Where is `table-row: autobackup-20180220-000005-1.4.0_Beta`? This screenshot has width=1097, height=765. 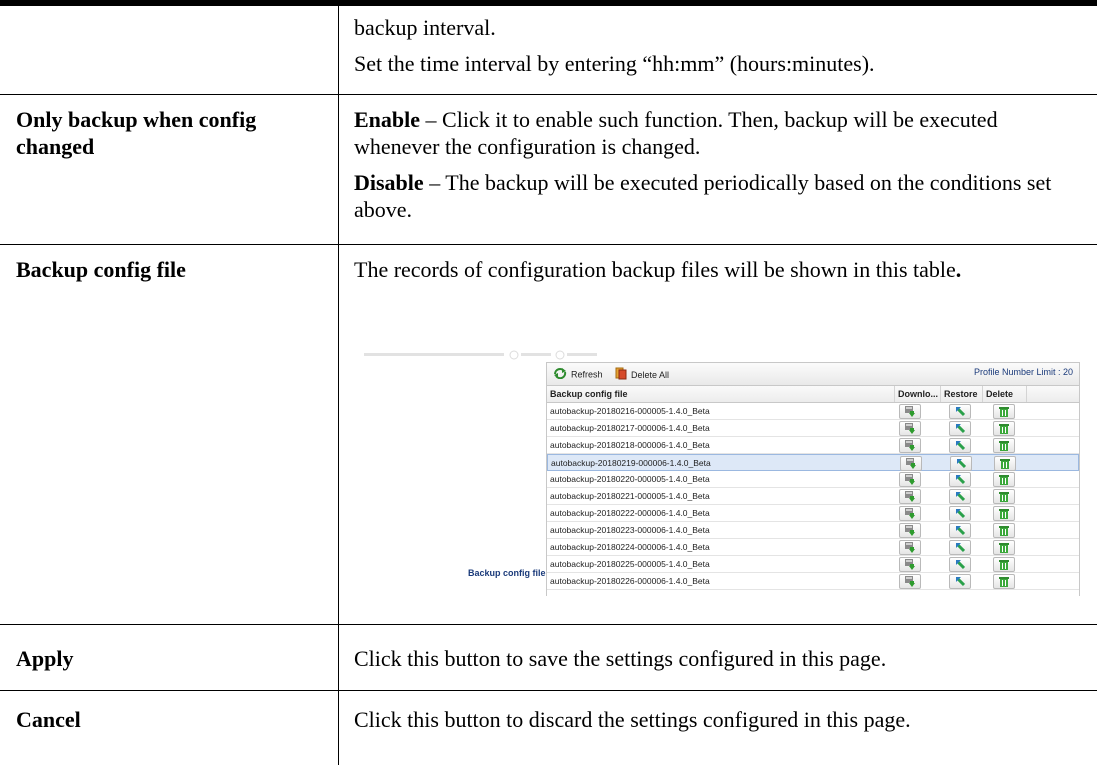 table-row: autobackup-20180220-000005-1.4.0_Beta is located at coordinates (813, 479).